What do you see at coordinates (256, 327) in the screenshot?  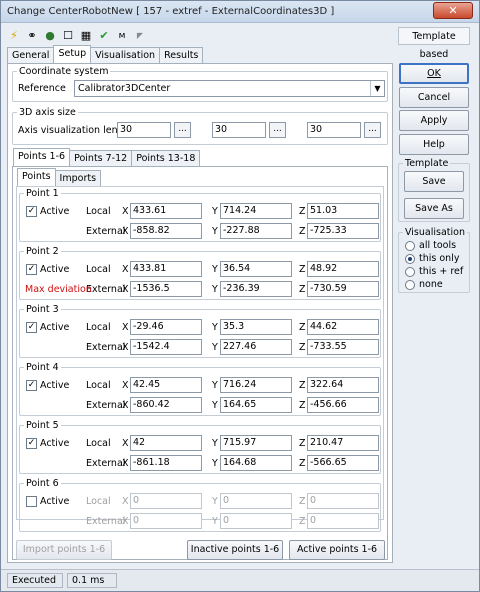 I see `local-y-input: 35.3` at bounding box center [256, 327].